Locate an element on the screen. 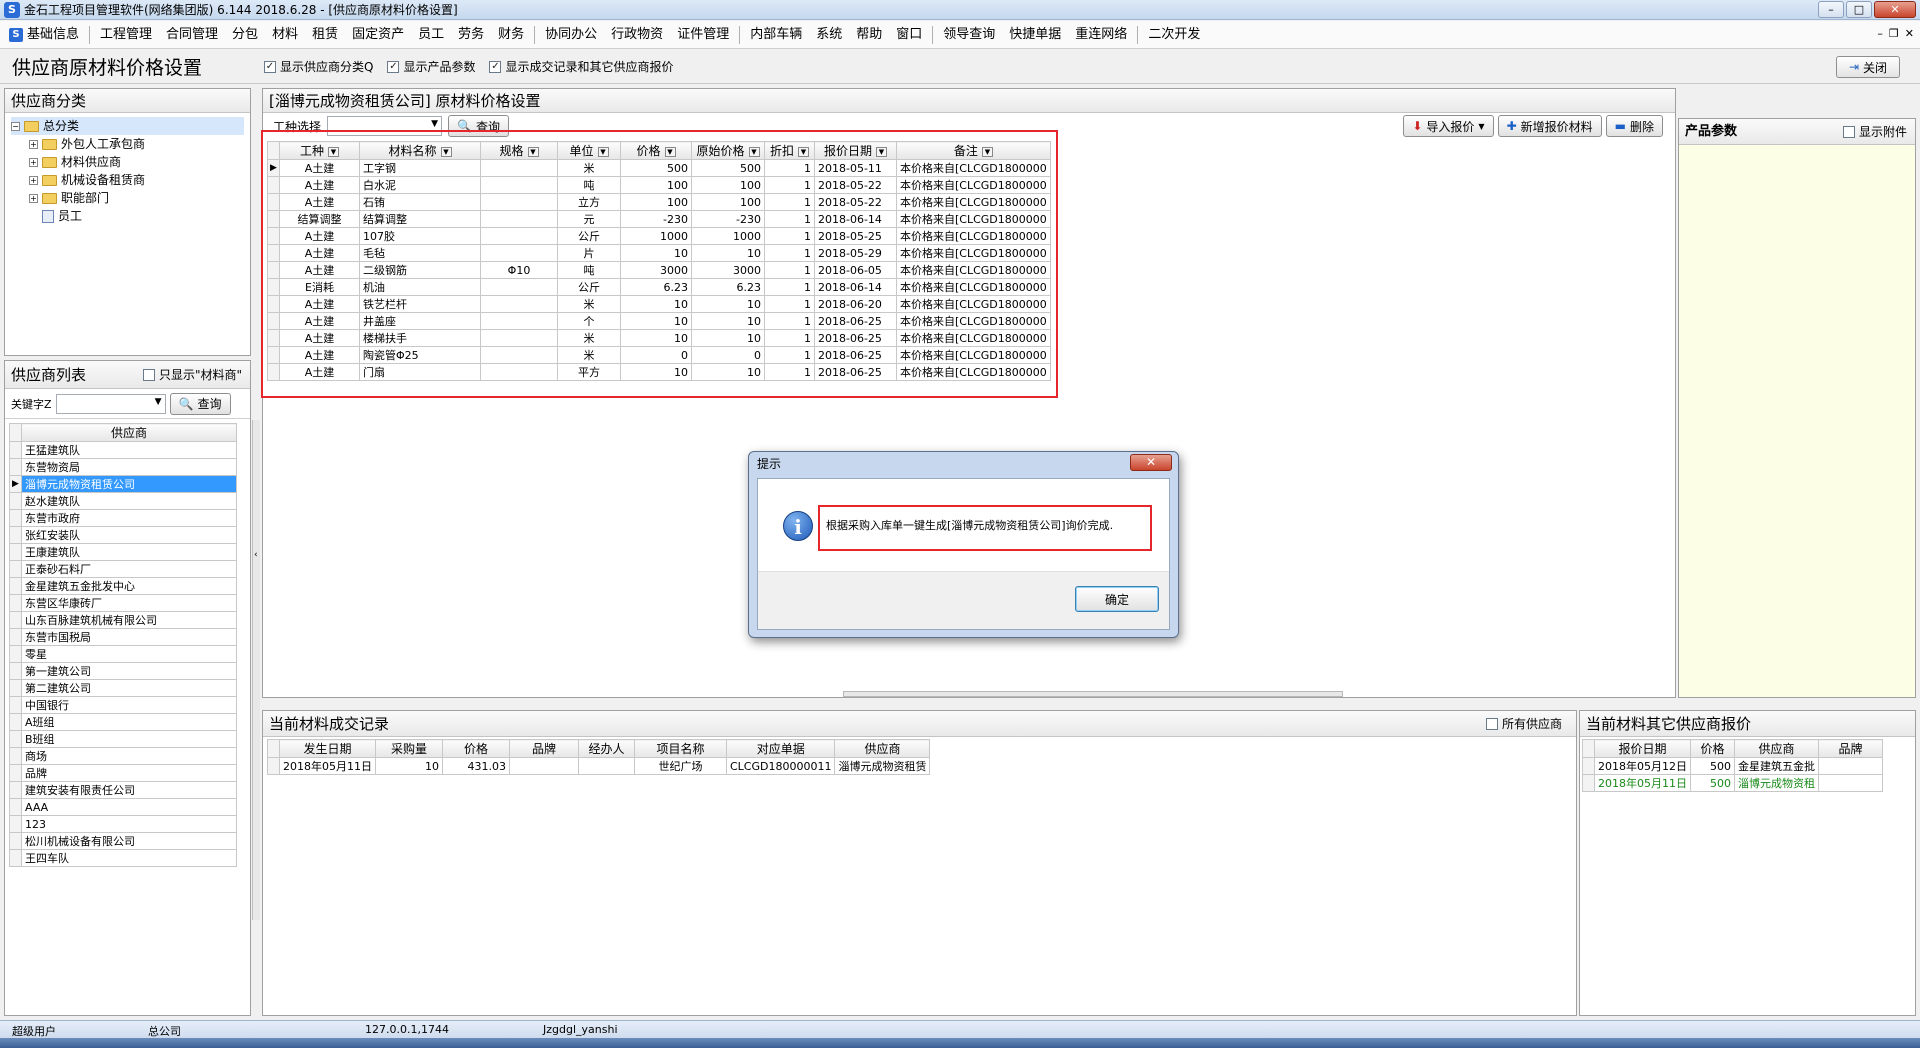  table-row: 第二建筑公司 is located at coordinates (123, 688).